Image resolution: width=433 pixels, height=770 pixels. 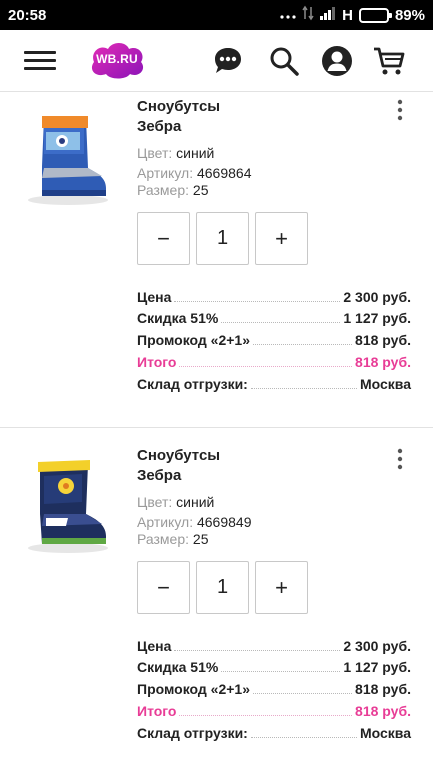 What do you see at coordinates (284, 61) in the screenshot?
I see `search-icon` at bounding box center [284, 61].